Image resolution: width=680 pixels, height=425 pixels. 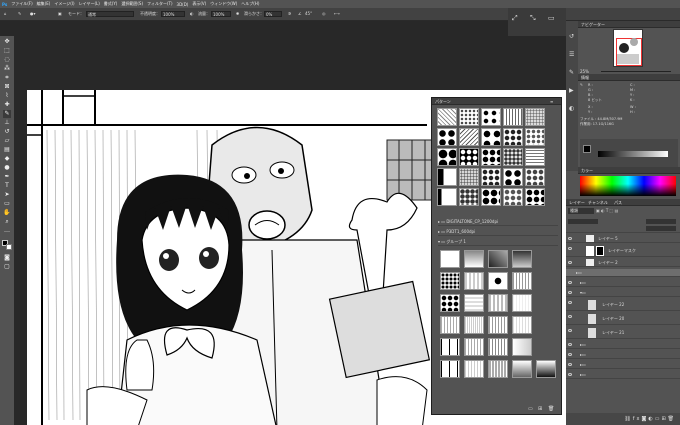 I want to click on new-group-icon: ▭, so click(x=530, y=409).